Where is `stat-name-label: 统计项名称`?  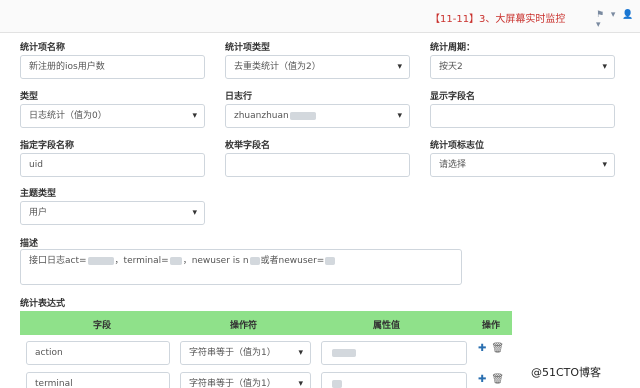 stat-name-label: 统计项名称 is located at coordinates (43, 48).